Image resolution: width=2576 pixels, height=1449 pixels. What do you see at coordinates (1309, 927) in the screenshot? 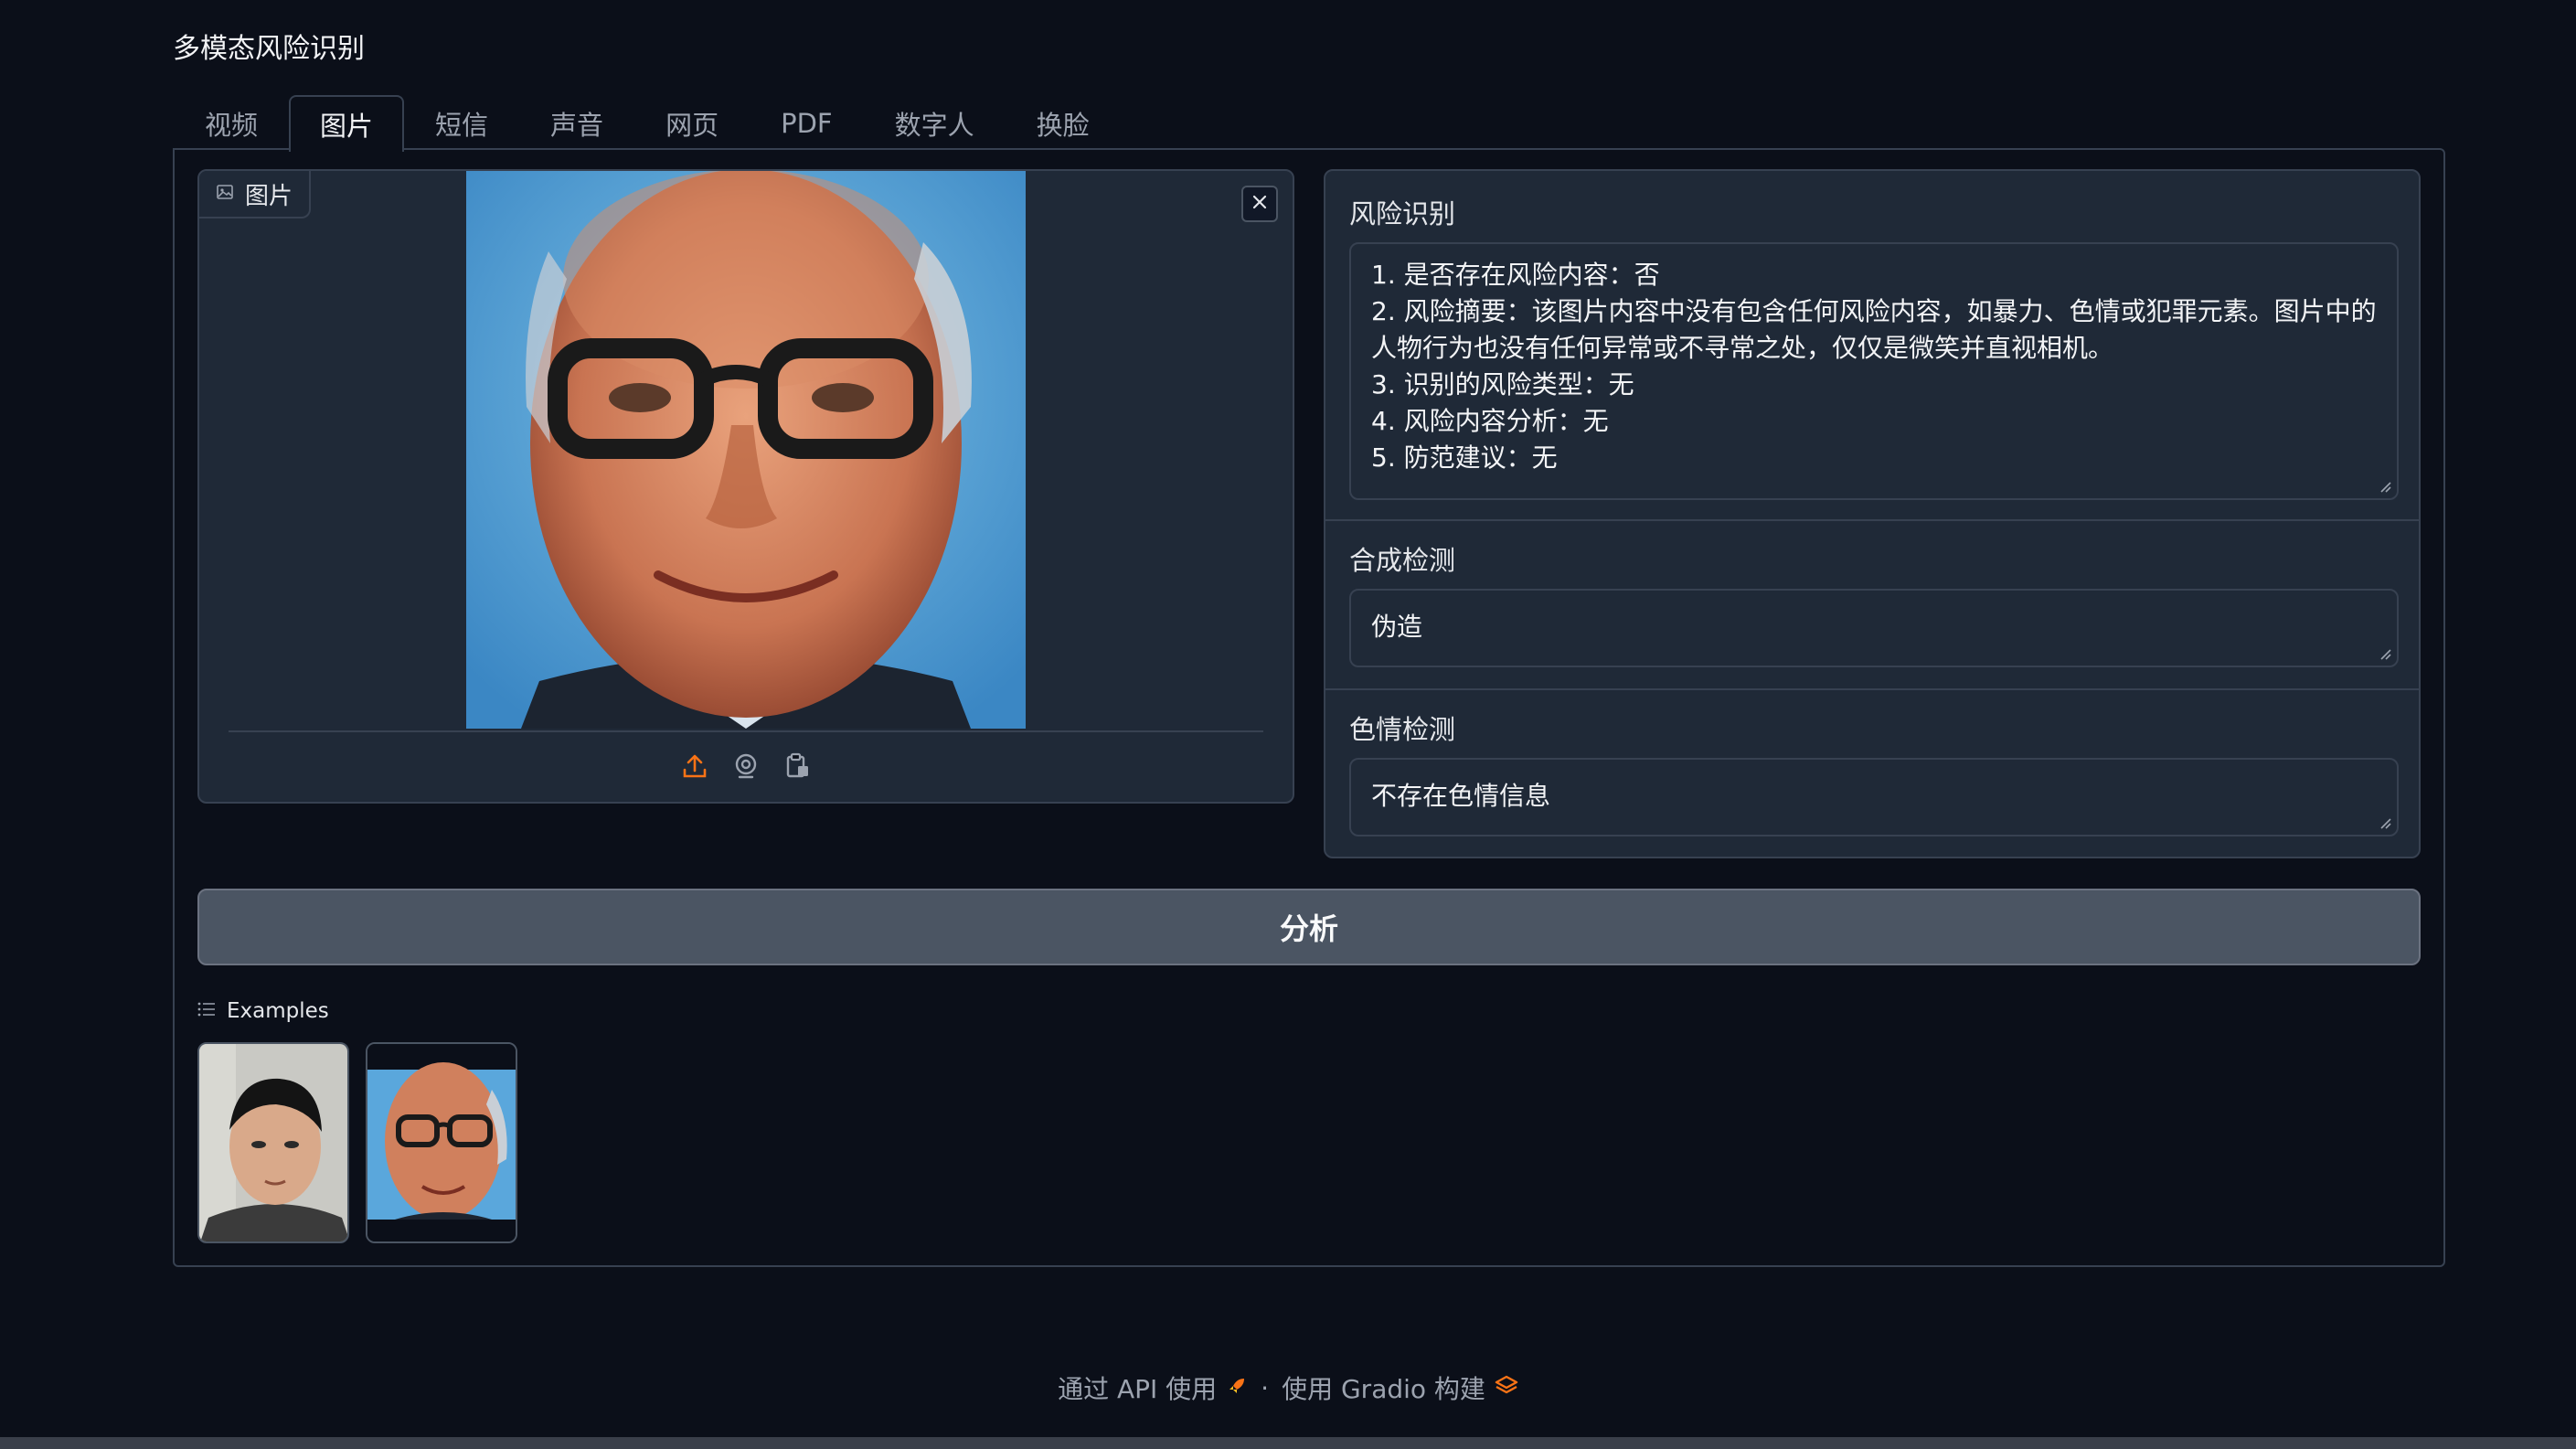
I see `analyze-button: 分析` at bounding box center [1309, 927].